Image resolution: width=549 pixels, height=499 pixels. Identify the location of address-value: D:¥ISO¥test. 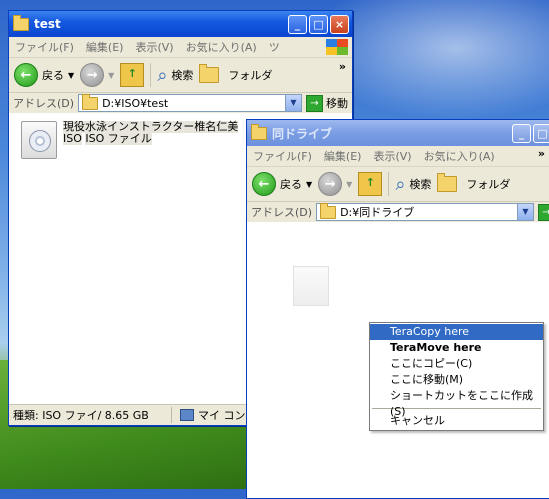
(135, 103).